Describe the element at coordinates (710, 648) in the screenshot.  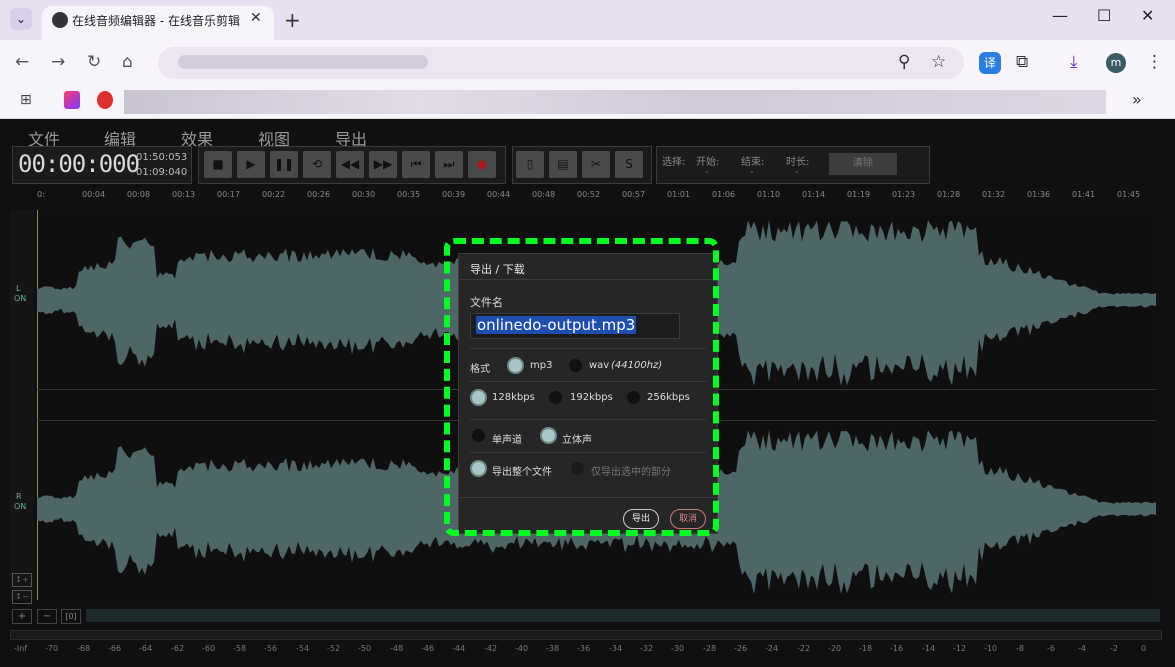
I see `db-scale-label: -28` at that location.